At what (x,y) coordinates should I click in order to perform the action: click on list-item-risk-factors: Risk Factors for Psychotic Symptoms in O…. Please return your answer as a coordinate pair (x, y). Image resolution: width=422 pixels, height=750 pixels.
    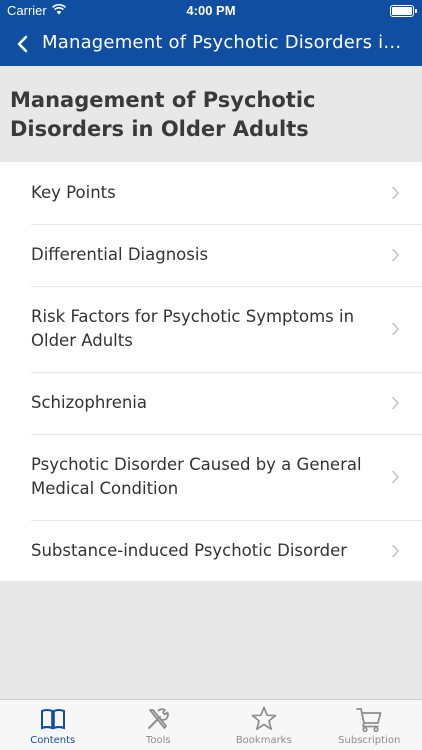
    Looking at the image, I should click on (211, 329).